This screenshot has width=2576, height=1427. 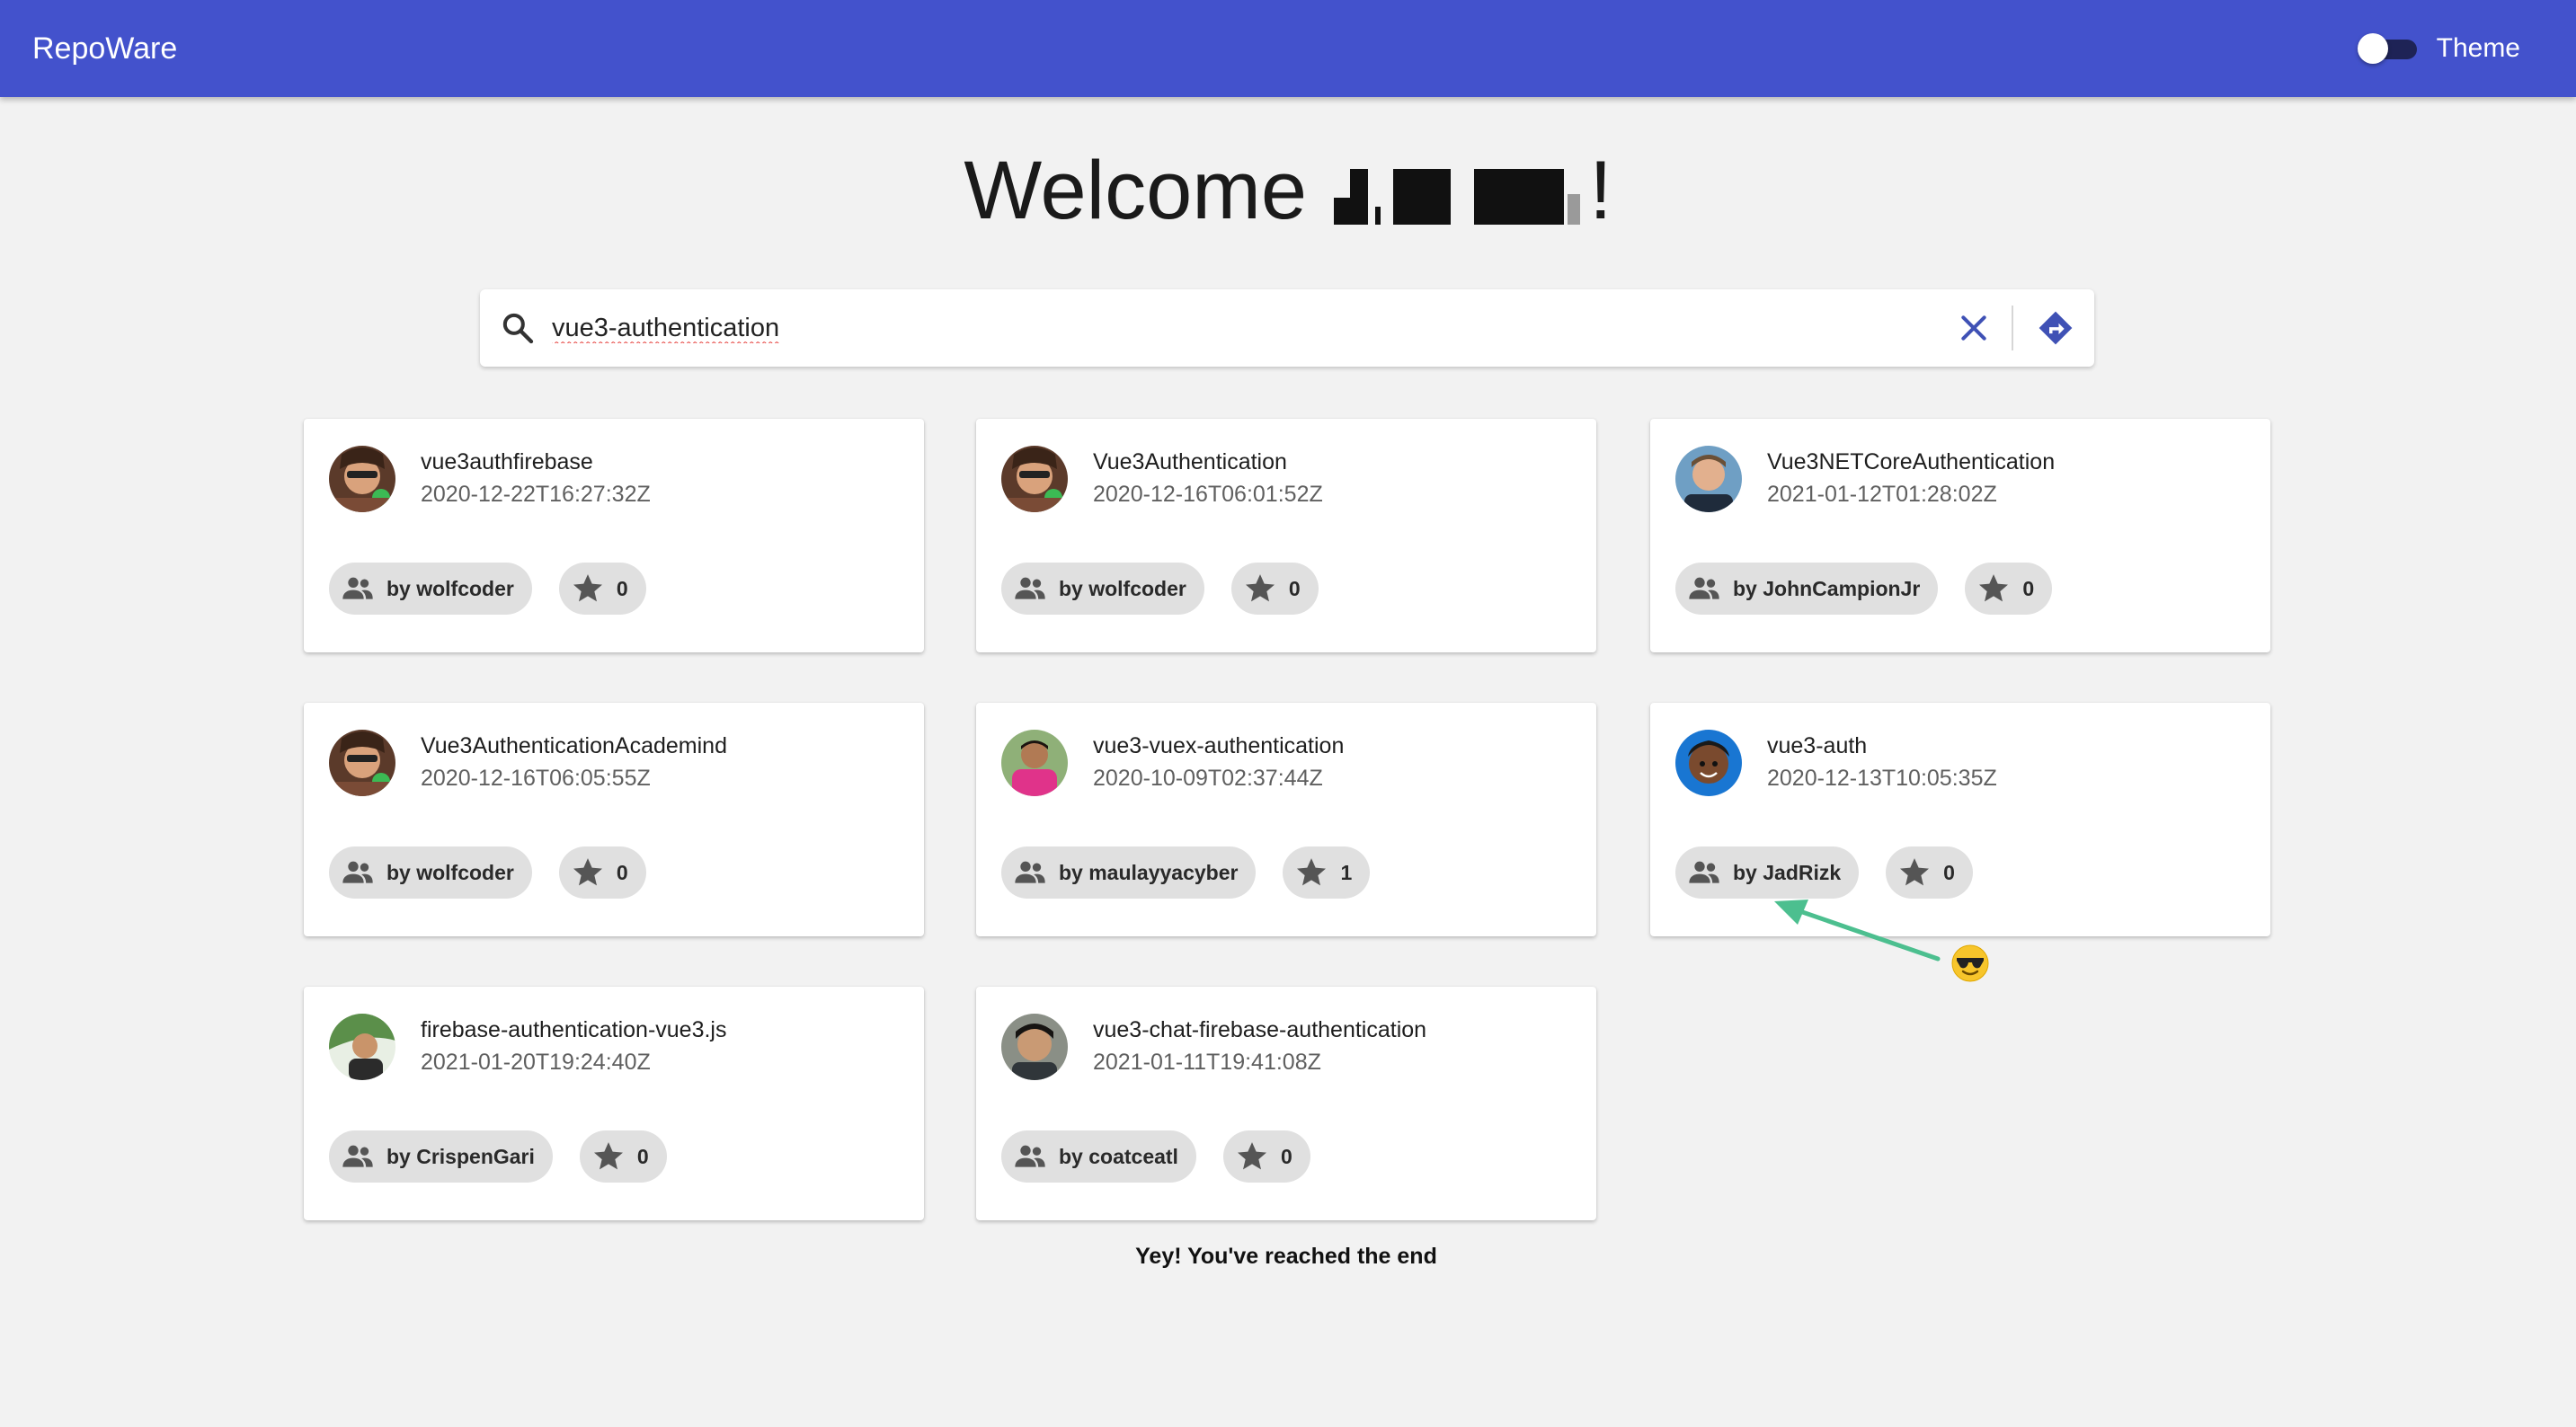 What do you see at coordinates (518, 328) in the screenshot?
I see `search-icon` at bounding box center [518, 328].